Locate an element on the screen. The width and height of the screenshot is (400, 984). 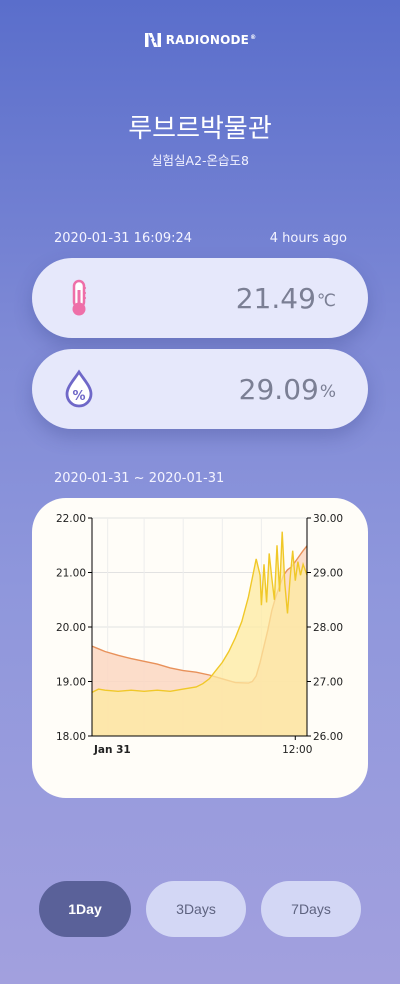
humidity-value: 29.09% is located at coordinates (287, 389).